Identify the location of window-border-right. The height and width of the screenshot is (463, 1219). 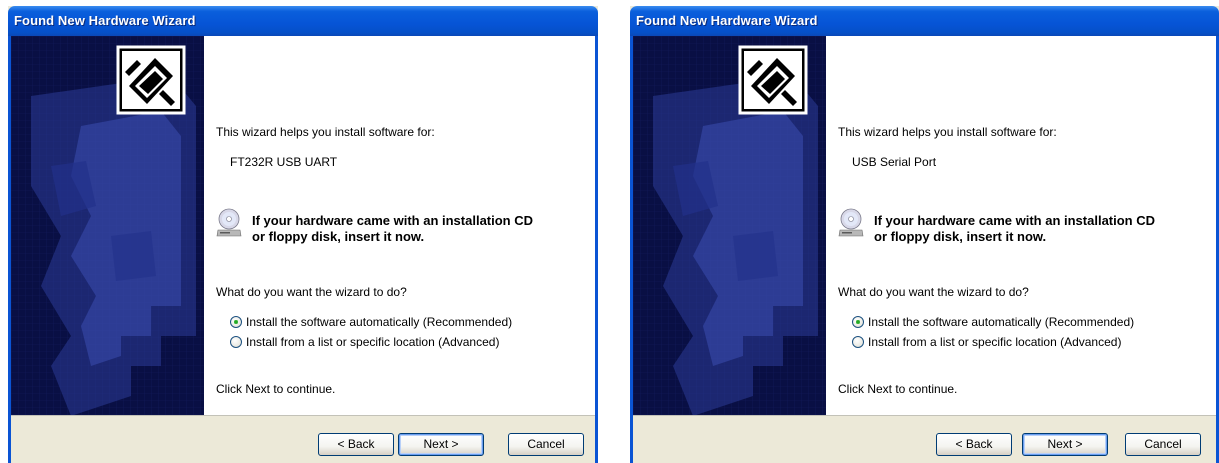
(596, 249).